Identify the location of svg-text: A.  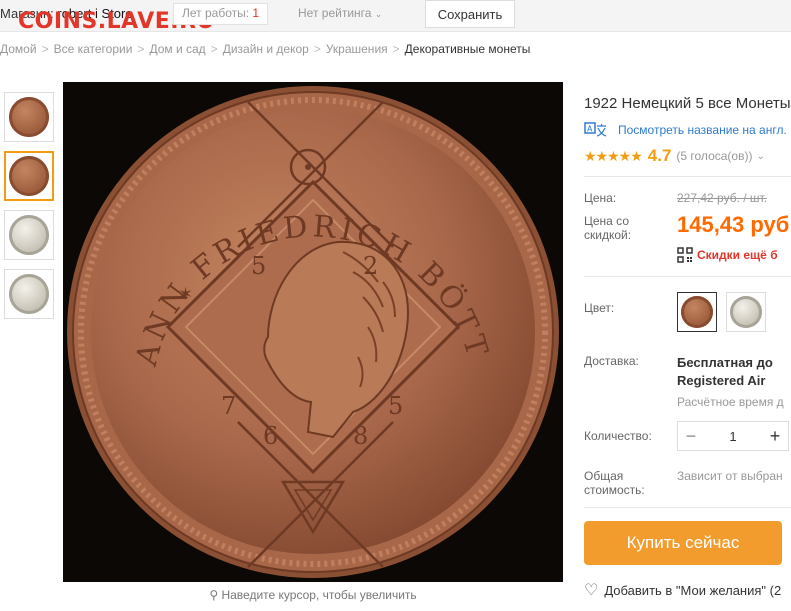
(590, 129).